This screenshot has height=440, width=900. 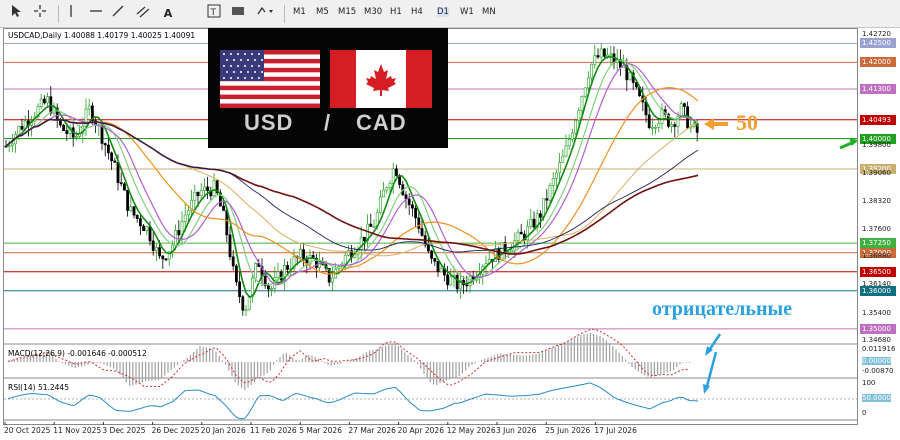 What do you see at coordinates (878, 243) in the screenshot?
I see `level-label-6: 1.37250` at bounding box center [878, 243].